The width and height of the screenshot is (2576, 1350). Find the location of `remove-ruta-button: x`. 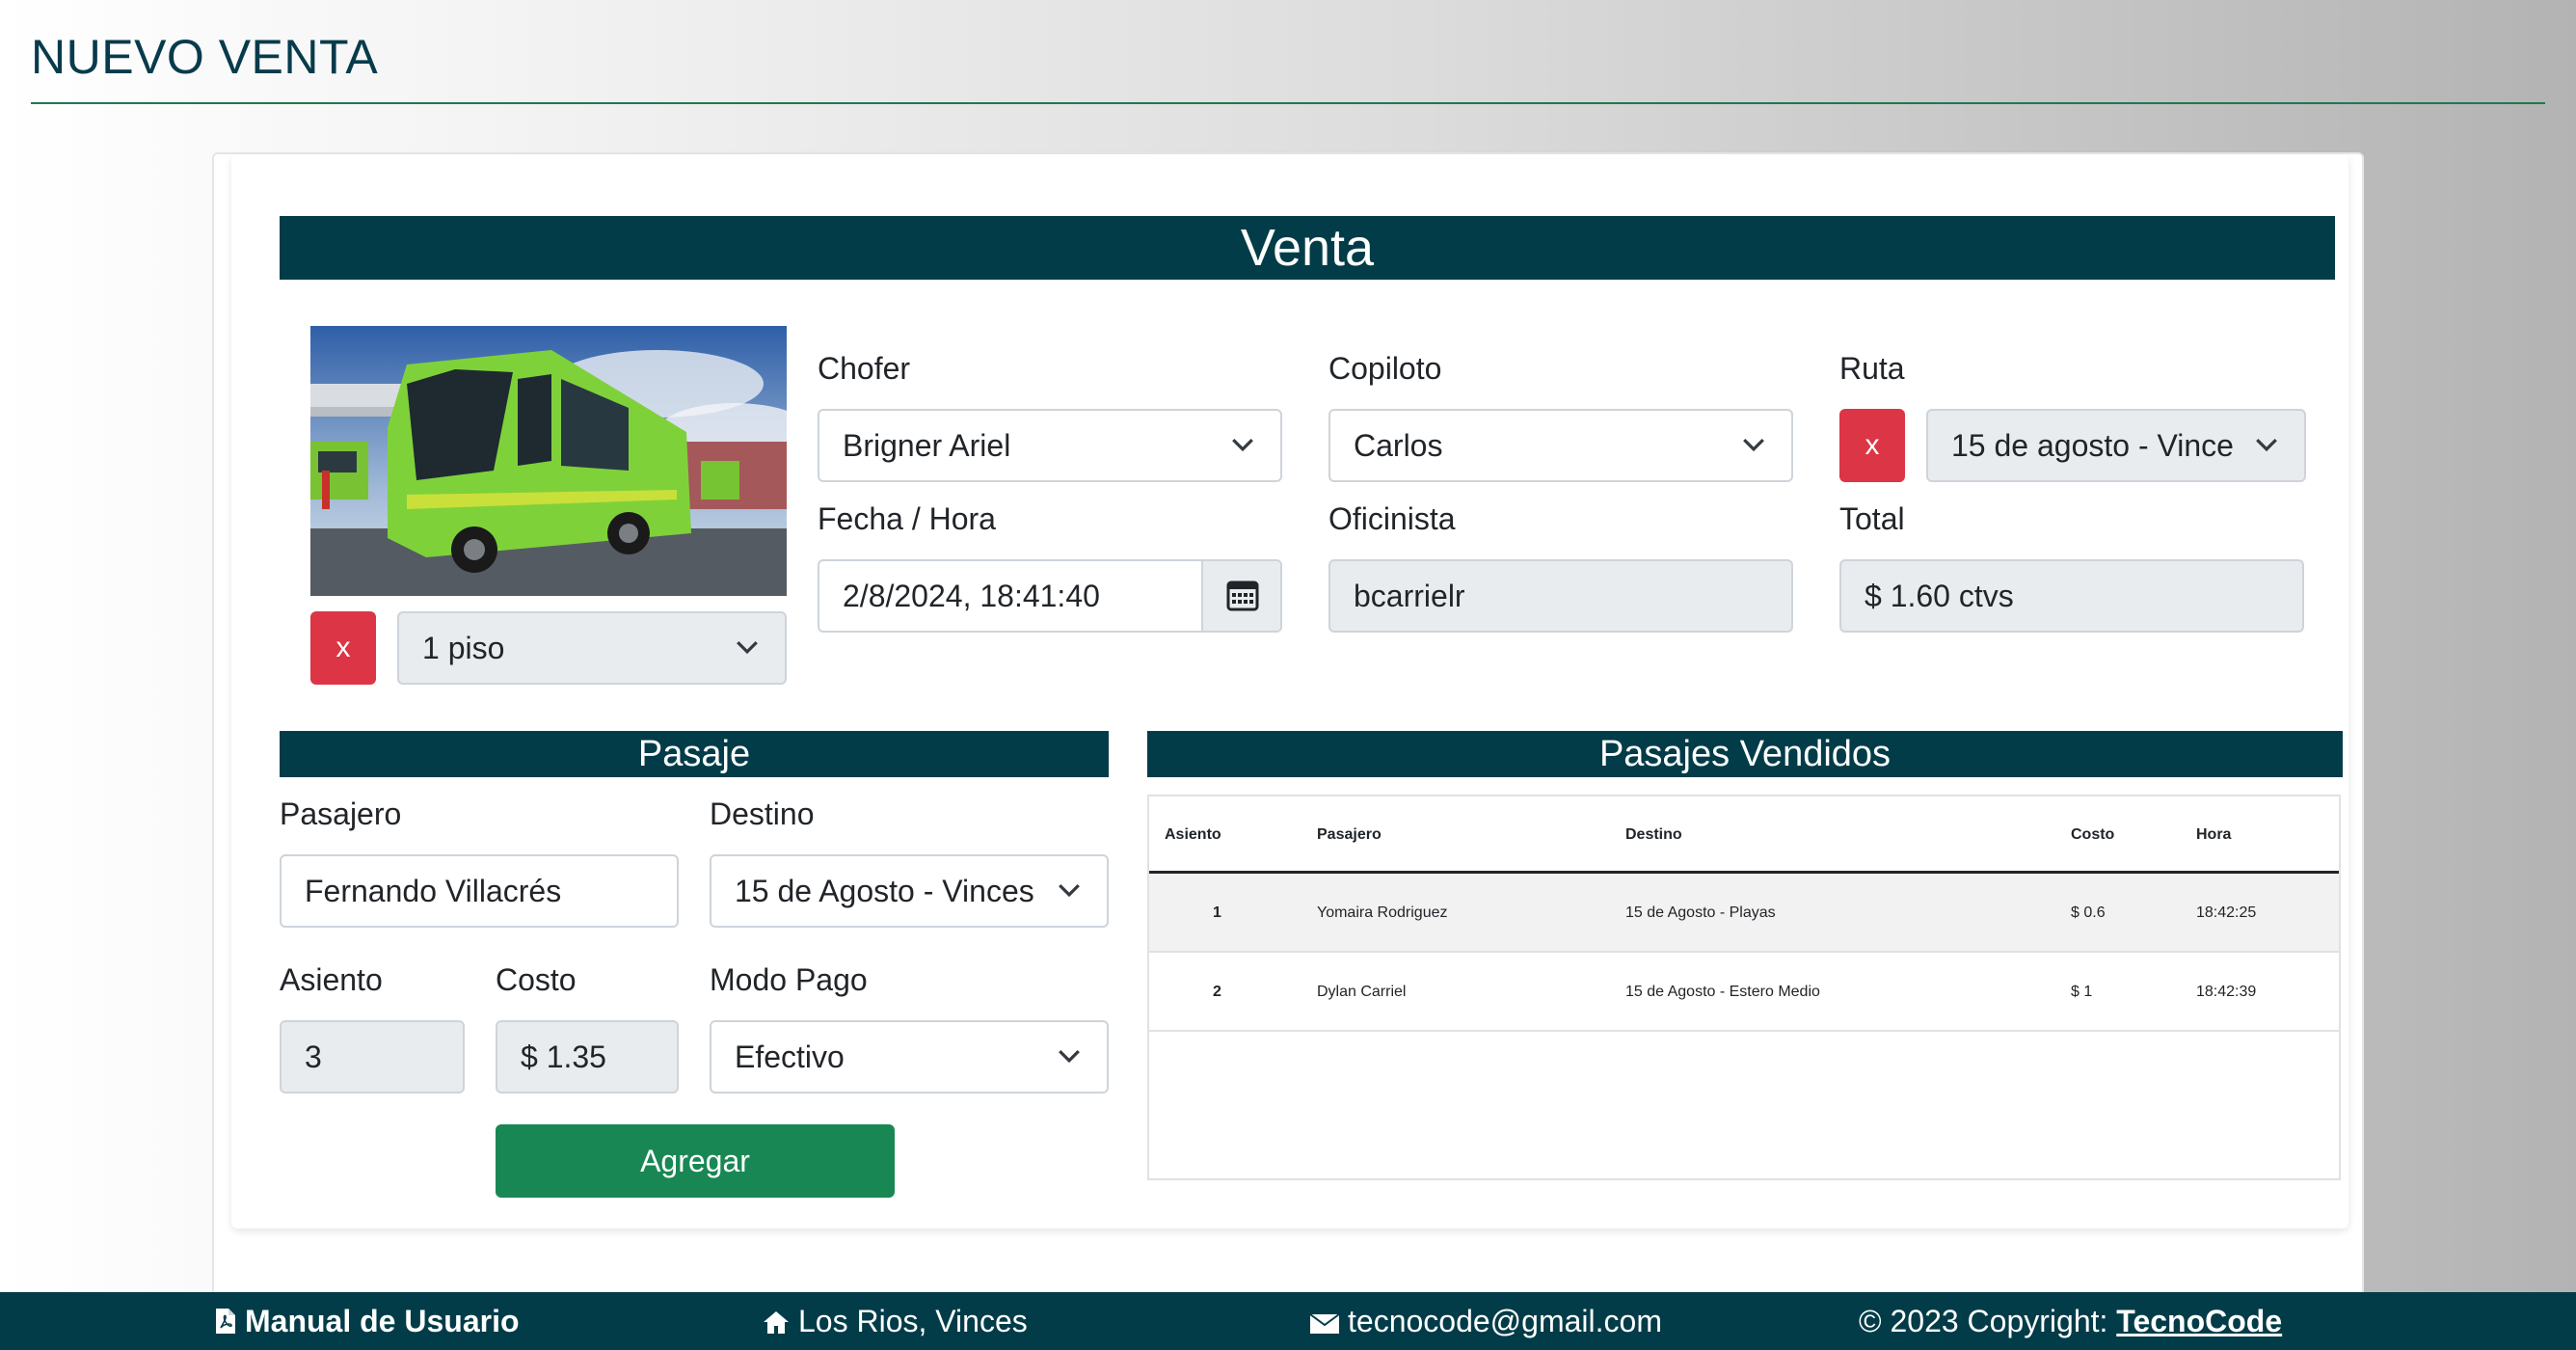

remove-ruta-button: x is located at coordinates (1872, 445).